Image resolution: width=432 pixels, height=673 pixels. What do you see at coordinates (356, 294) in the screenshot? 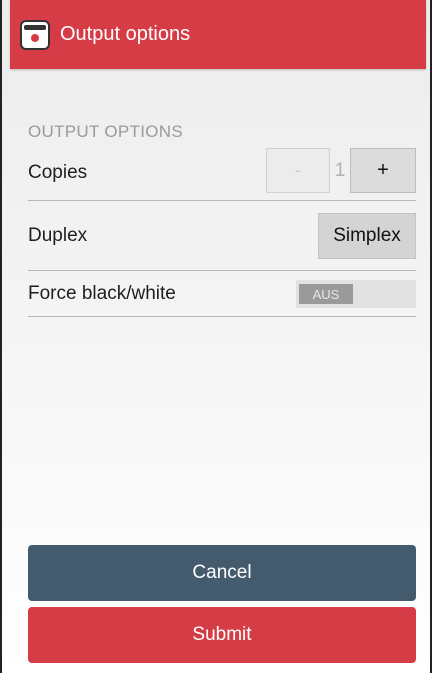
I see `force-bw-toggle: AUS` at bounding box center [356, 294].